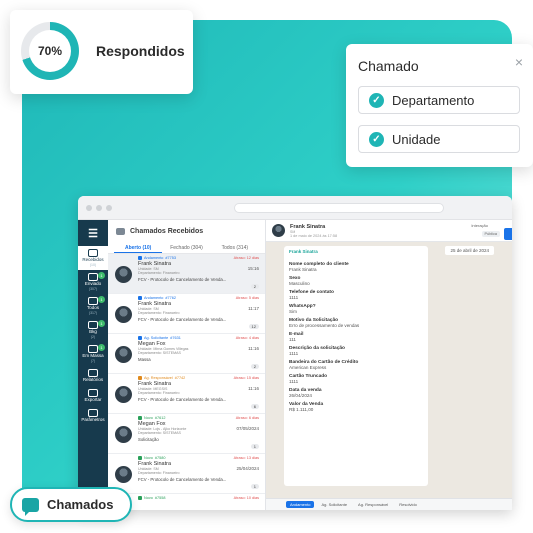  What do you see at coordinates (356, 295) in the screenshot?
I see `form-field: Telefone de contato 1111` at bounding box center [356, 295].